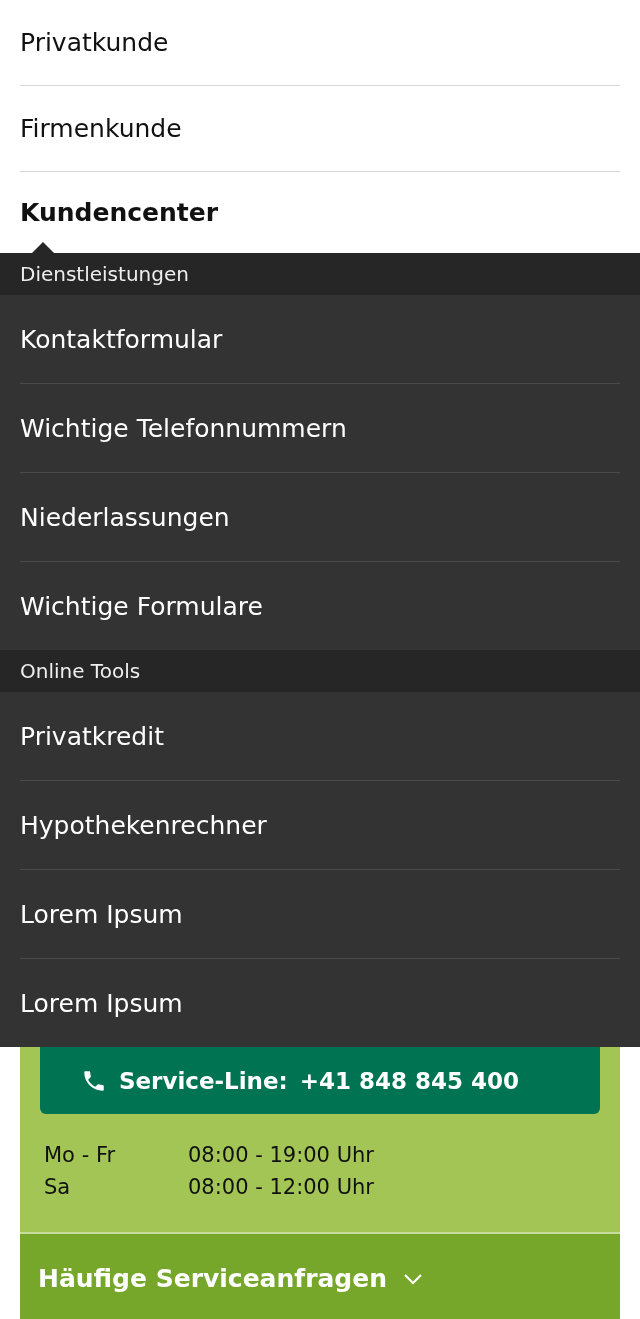 The width and height of the screenshot is (640, 1319). Describe the element at coordinates (320, 824) in the screenshot. I see `menu-item: Hypothekenrechner` at that location.